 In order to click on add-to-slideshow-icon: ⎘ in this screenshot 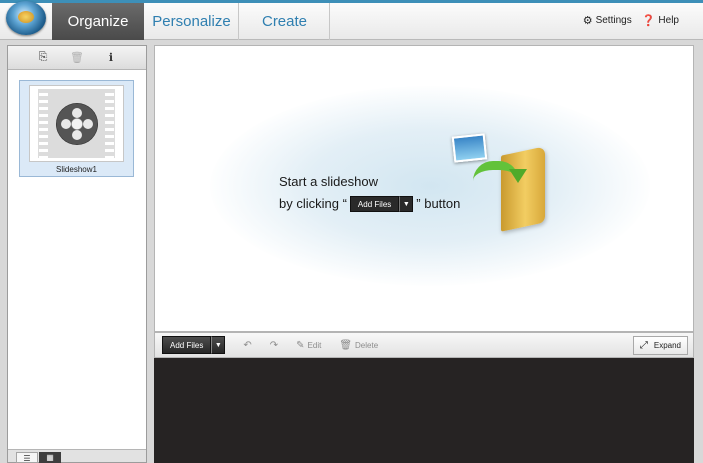, I will do `click(43, 57)`.